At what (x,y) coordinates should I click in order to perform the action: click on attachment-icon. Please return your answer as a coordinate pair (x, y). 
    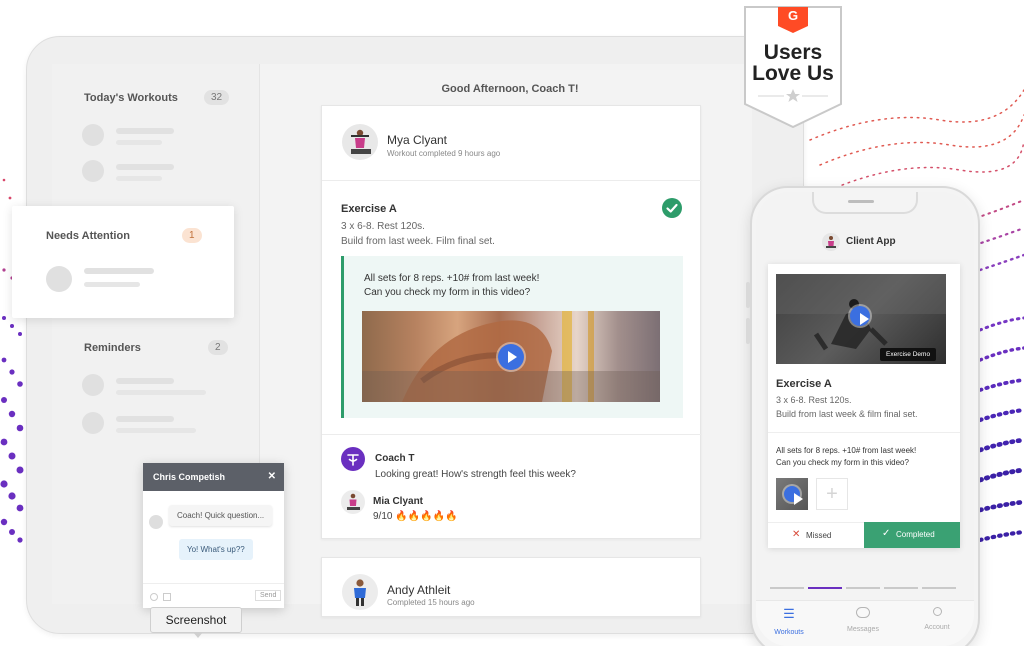
    Looking at the image, I should click on (167, 597).